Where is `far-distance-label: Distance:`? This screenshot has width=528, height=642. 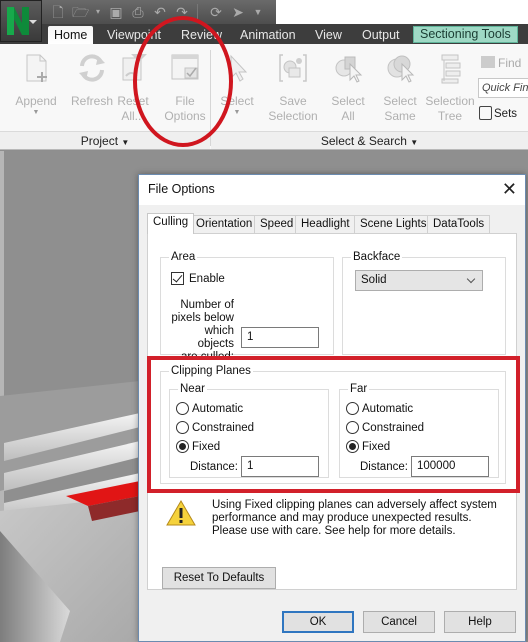
far-distance-label: Distance: is located at coordinates (384, 467).